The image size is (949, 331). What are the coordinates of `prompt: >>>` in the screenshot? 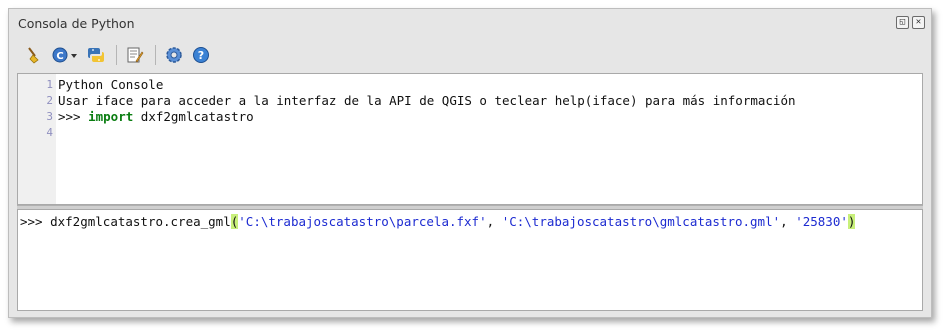 It's located at (73, 116).